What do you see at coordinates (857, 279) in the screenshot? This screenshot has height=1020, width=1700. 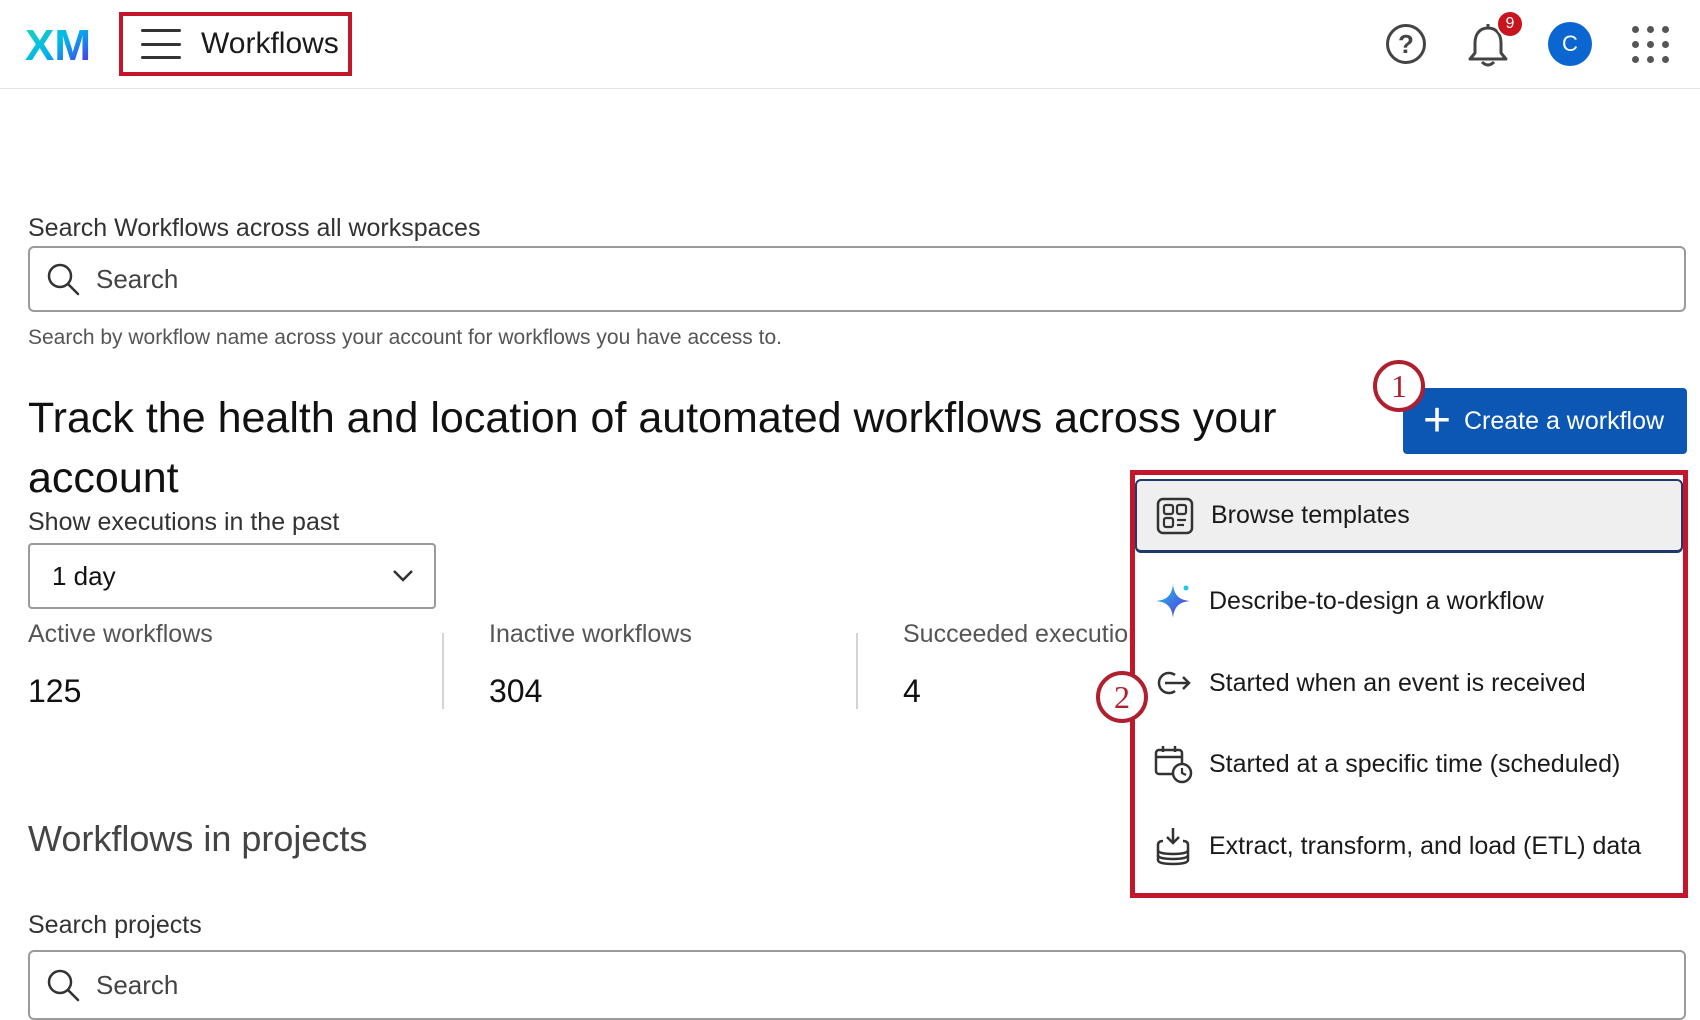 I see `workflow-search-input: Search` at bounding box center [857, 279].